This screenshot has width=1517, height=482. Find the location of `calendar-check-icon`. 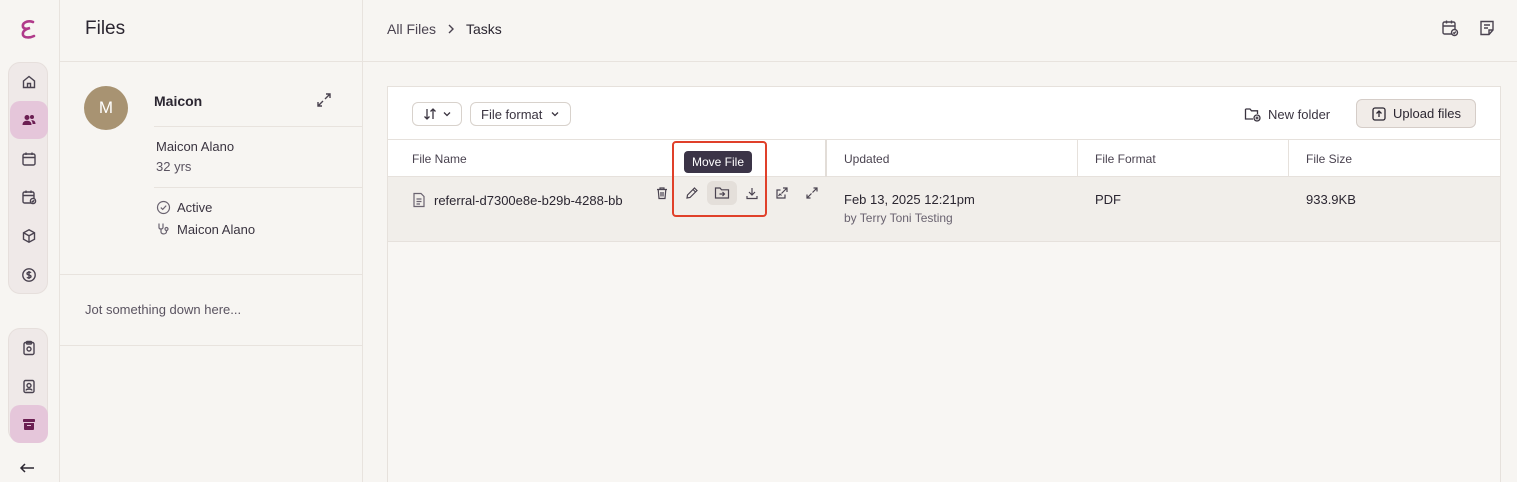

calendar-check-icon is located at coordinates (1450, 28).